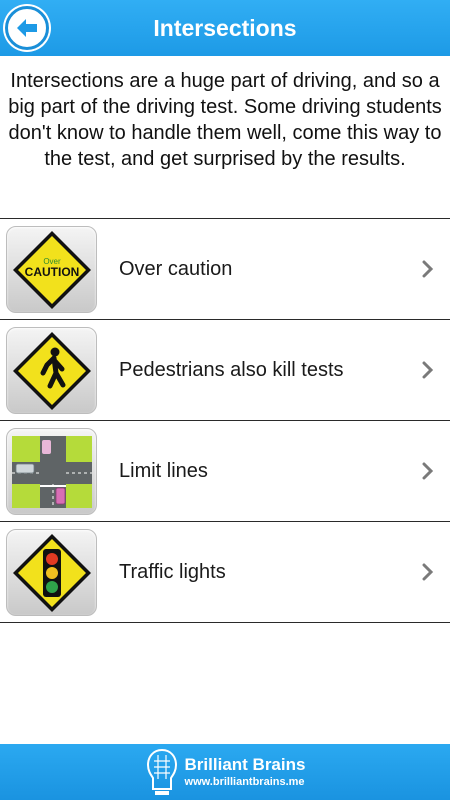  What do you see at coordinates (172, 571) in the screenshot?
I see `list-item-label: Traffic lights` at bounding box center [172, 571].